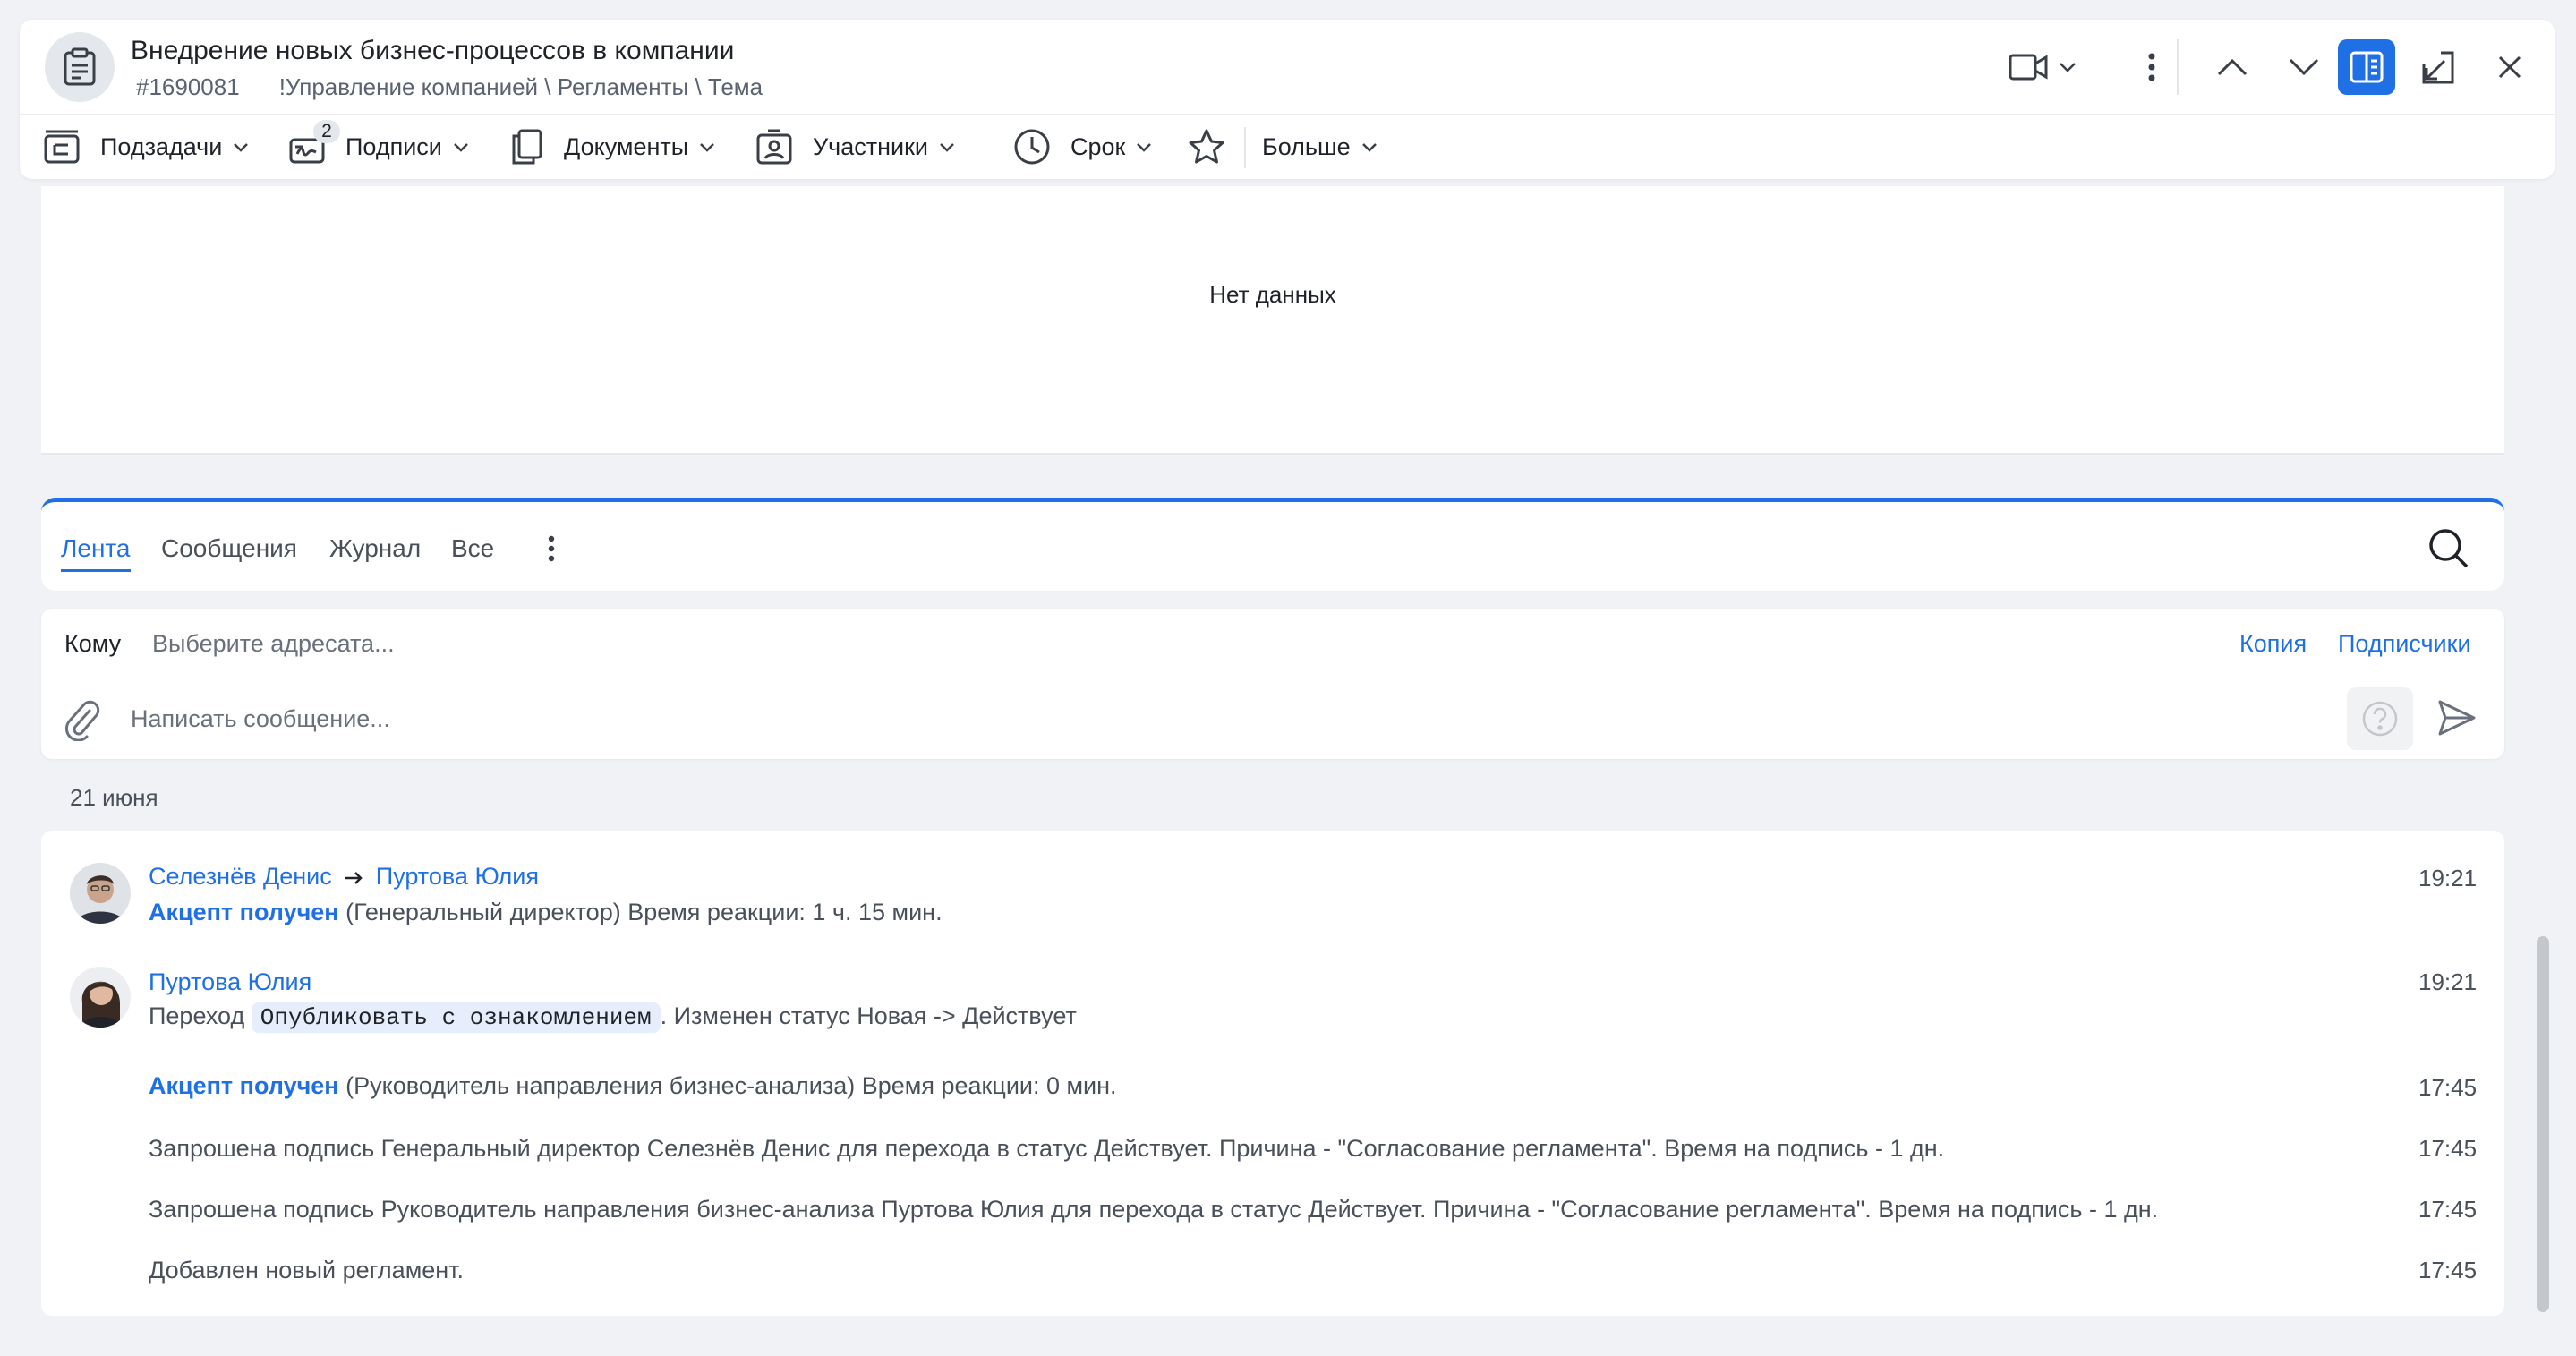  What do you see at coordinates (326, 131) in the screenshot?
I see `signatures-count-badge: 2` at bounding box center [326, 131].